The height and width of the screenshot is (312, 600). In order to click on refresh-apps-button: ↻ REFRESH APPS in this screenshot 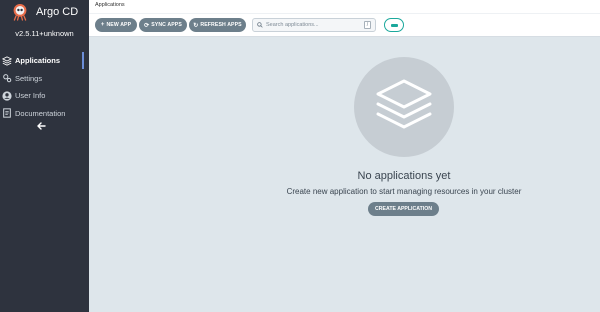, I will do `click(217, 25)`.